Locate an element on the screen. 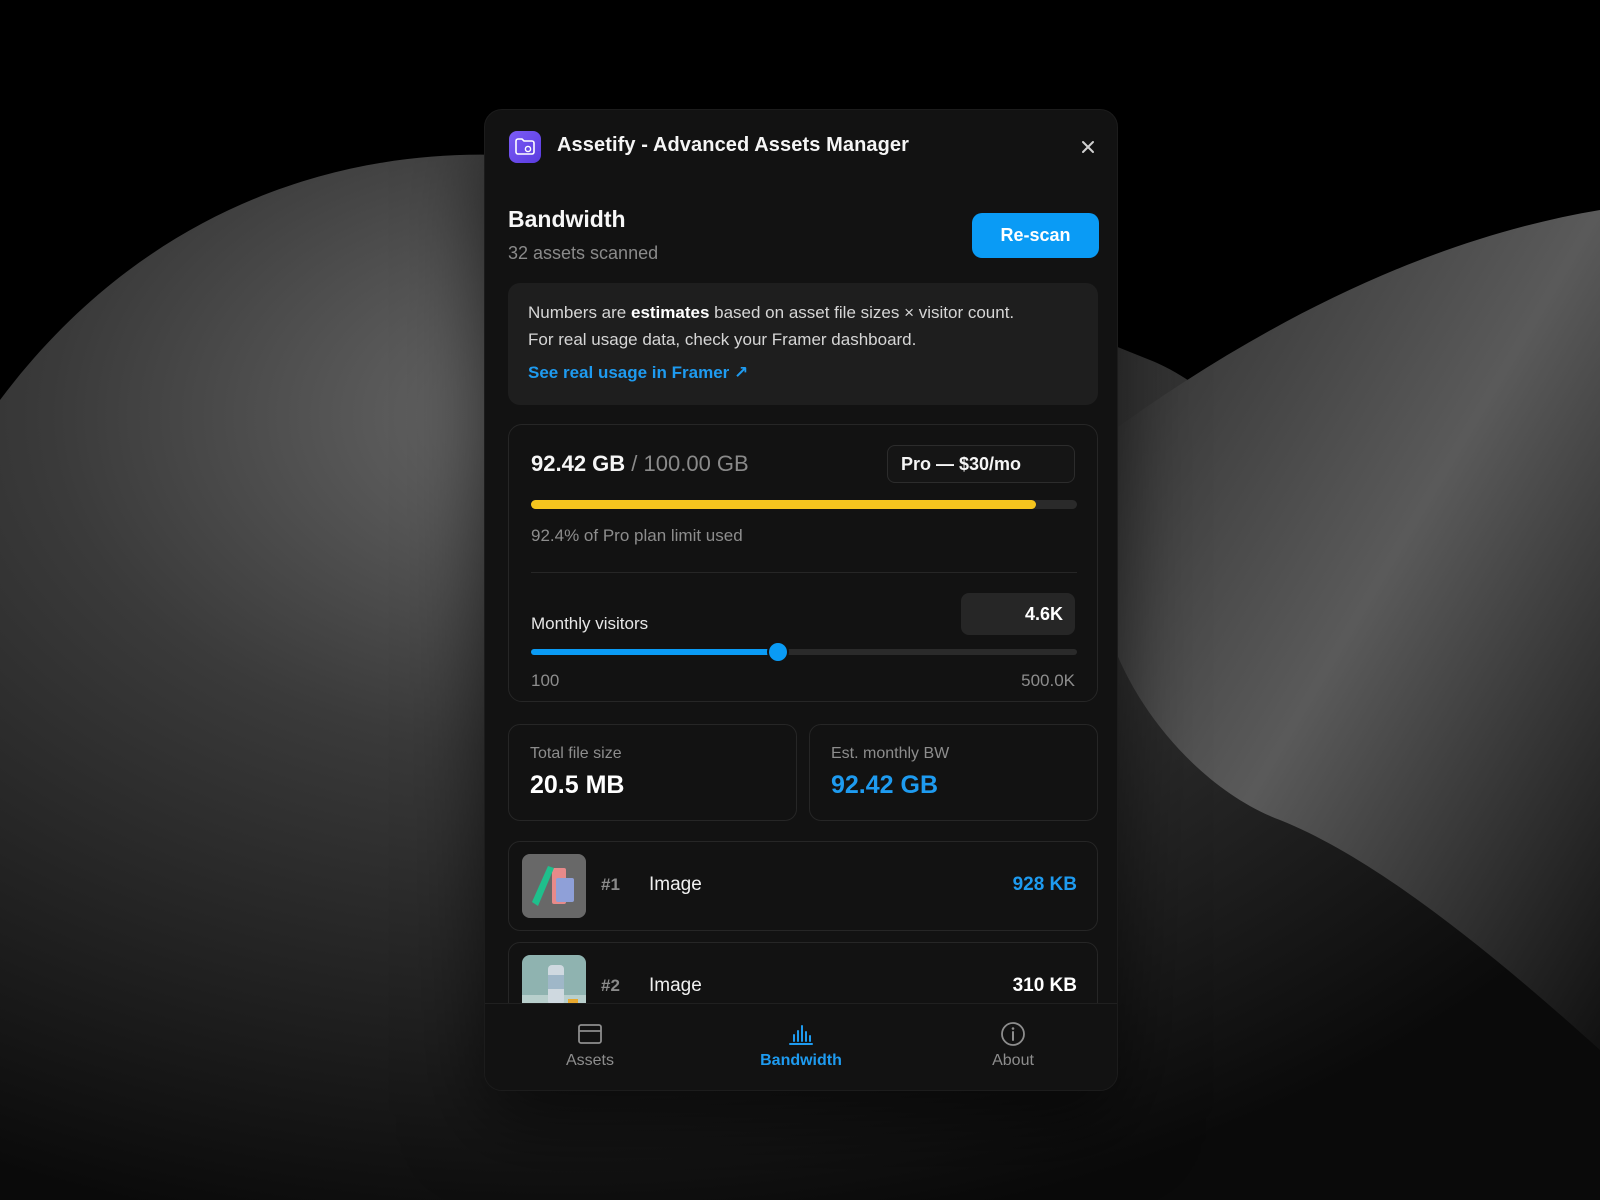 The image size is (1600, 1200). asset-rank: #2 is located at coordinates (610, 985).